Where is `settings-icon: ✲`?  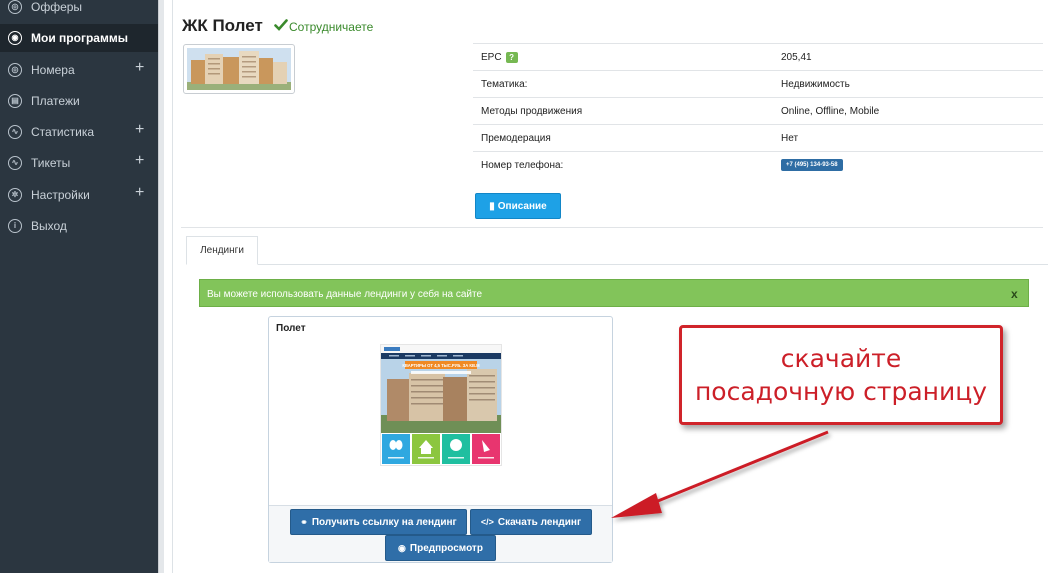 settings-icon: ✲ is located at coordinates (15, 195).